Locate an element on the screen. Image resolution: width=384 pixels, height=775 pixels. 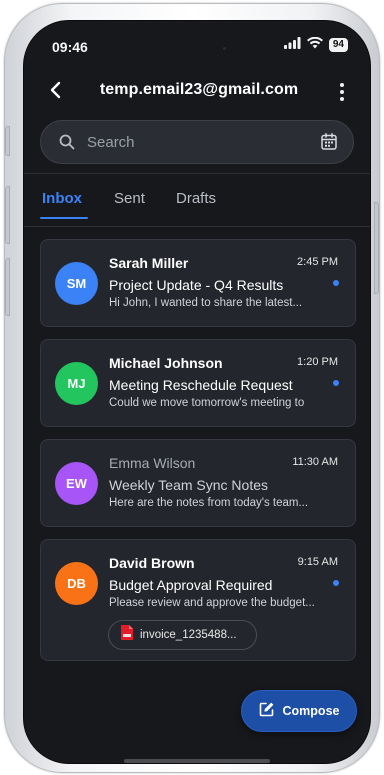
search-bar is located at coordinates (197, 142).